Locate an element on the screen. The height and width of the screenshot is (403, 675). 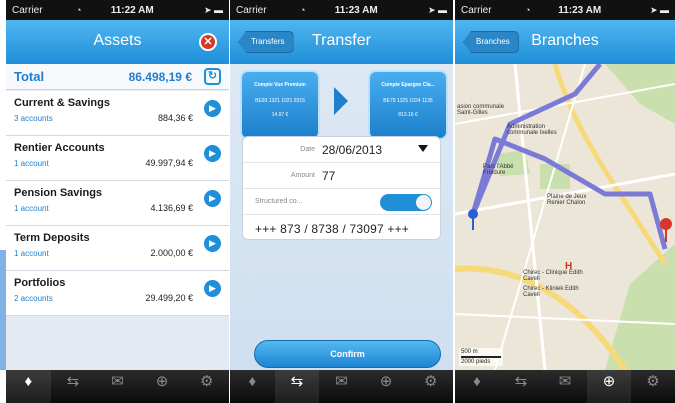
arrow-right-icon is located at coordinates (341, 101).